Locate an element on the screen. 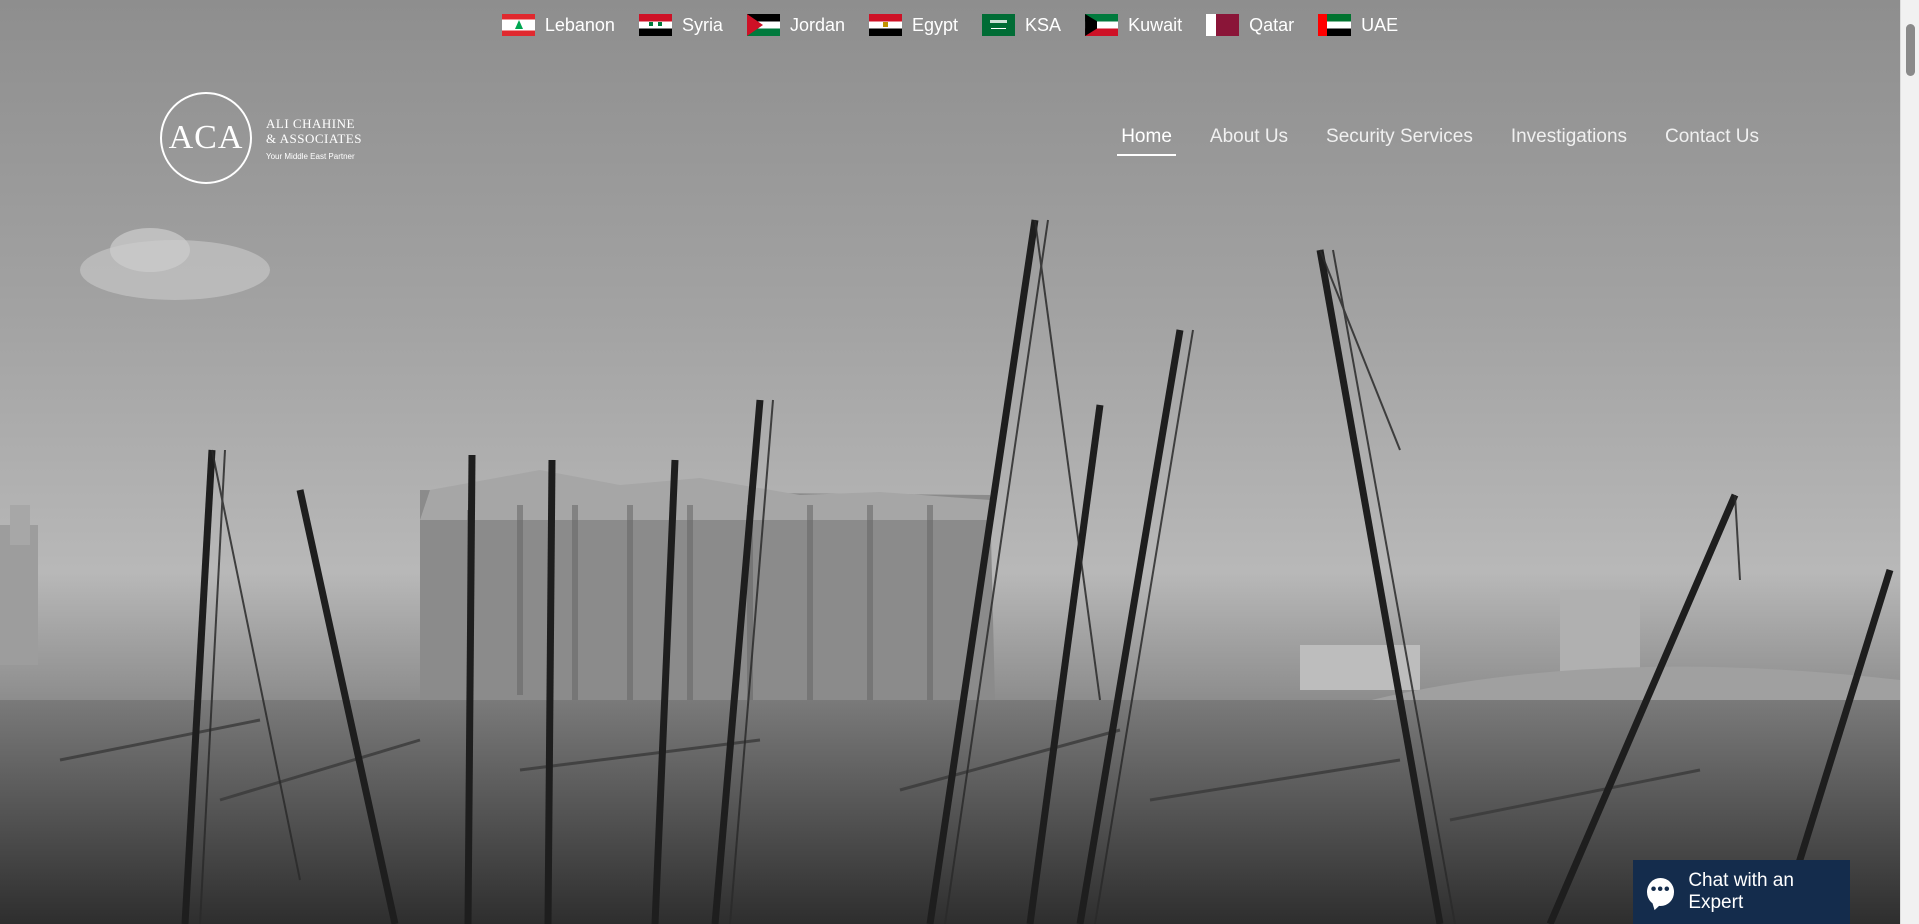 The width and height of the screenshot is (1919, 924). logo-tagline: Your Middle East Partner is located at coordinates (310, 156).